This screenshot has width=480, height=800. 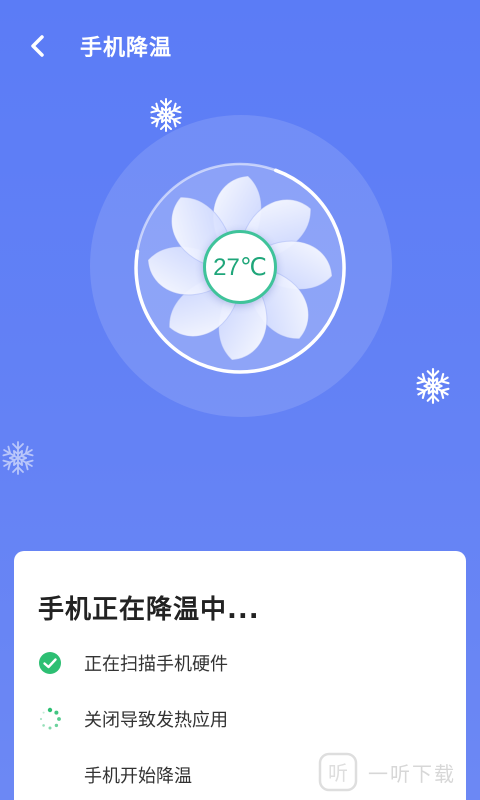 I want to click on step-scan-hardware: 正在扫描手机硬件, so click(x=133, y=663).